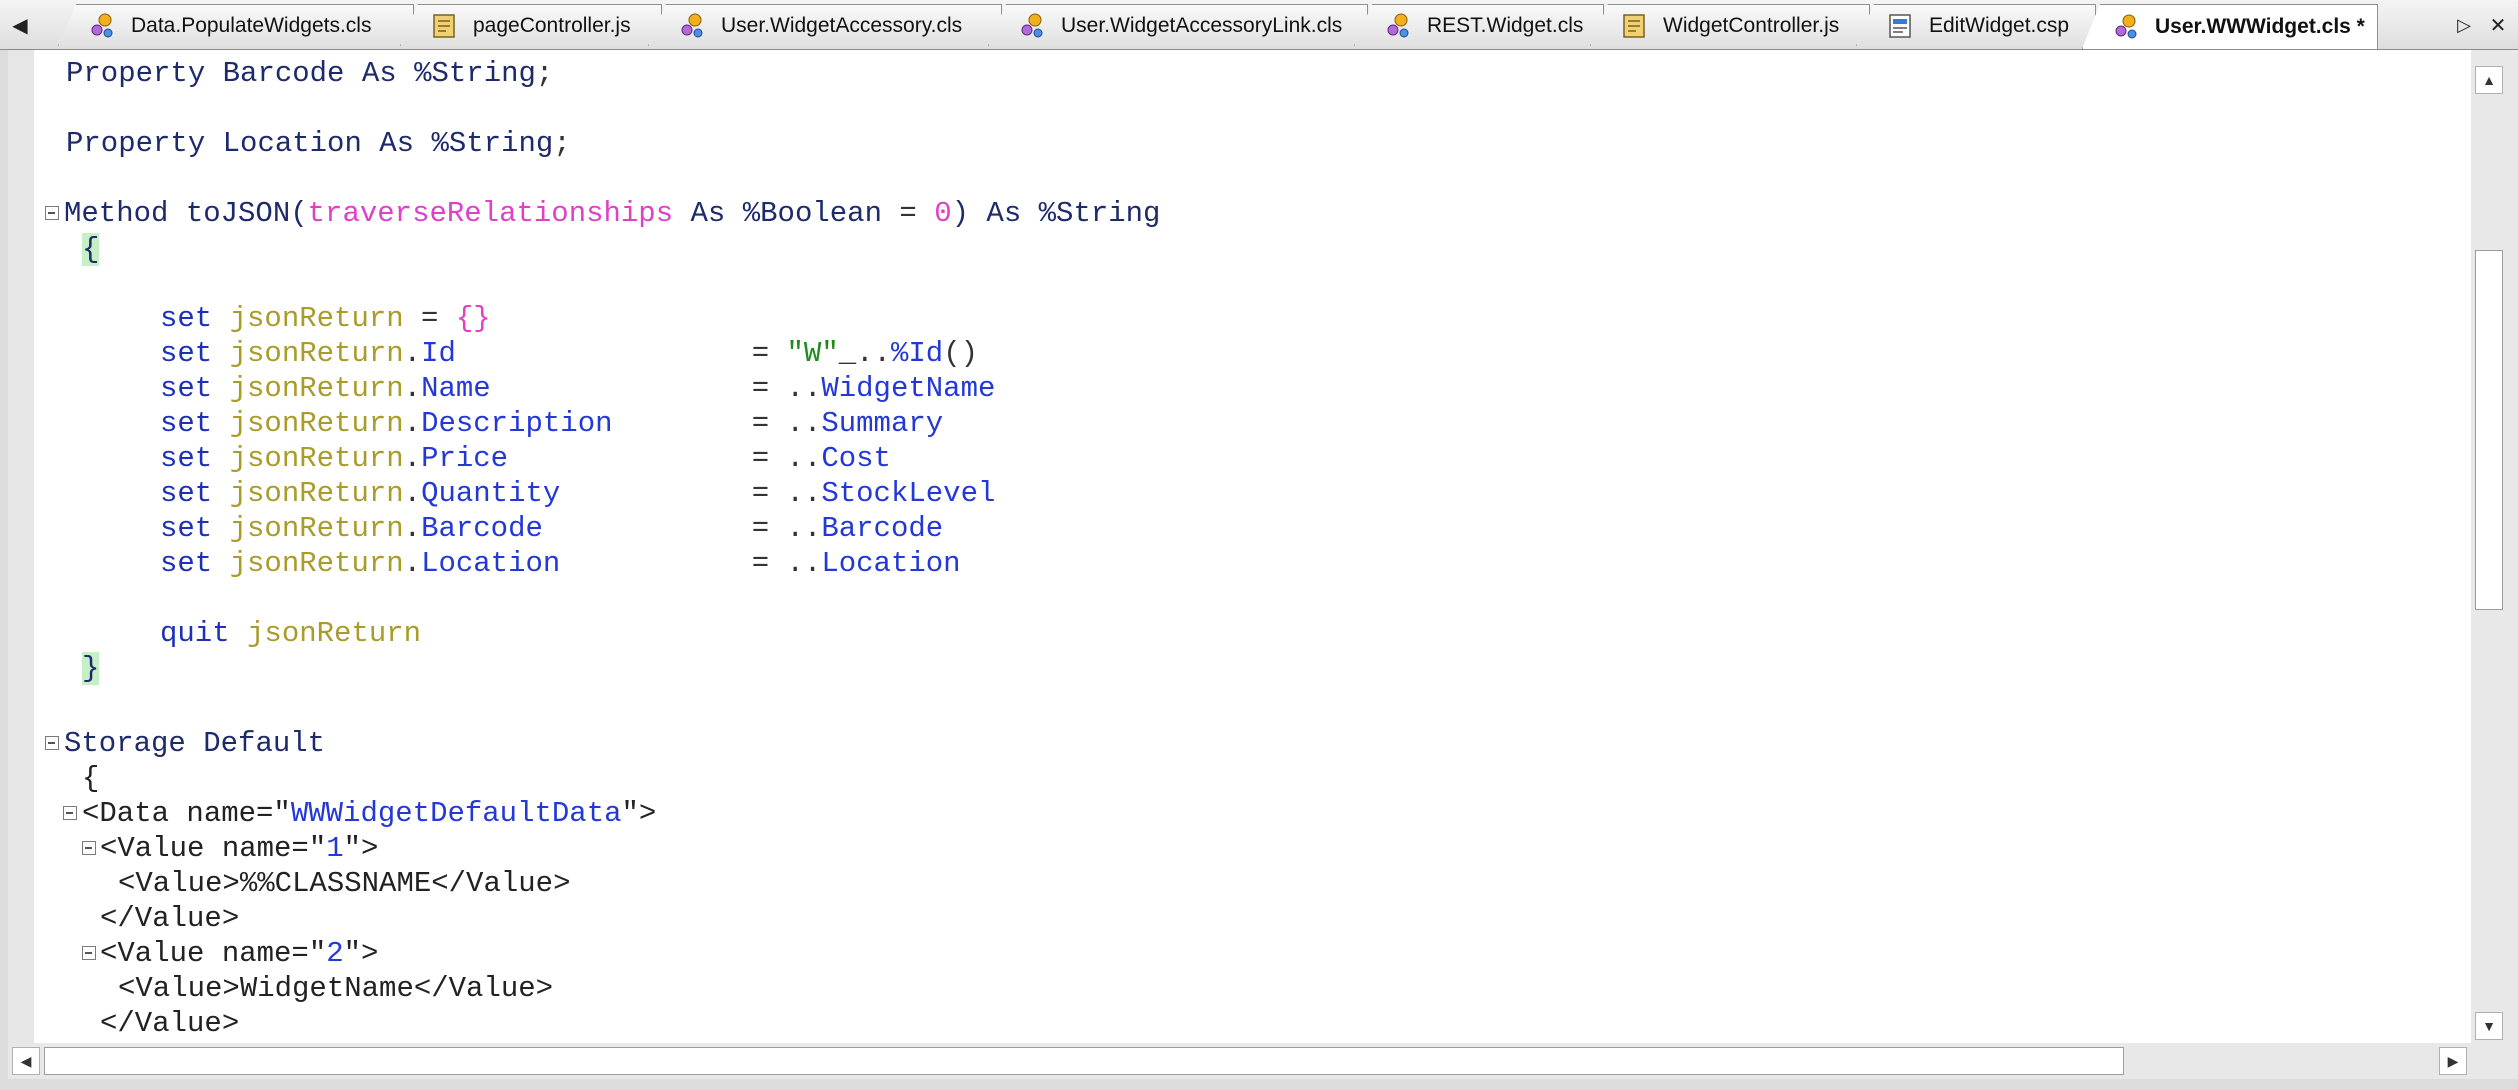 This screenshot has width=2518, height=1090. Describe the element at coordinates (26, 1061) in the screenshot. I see `scroll-left-button: ◀` at that location.